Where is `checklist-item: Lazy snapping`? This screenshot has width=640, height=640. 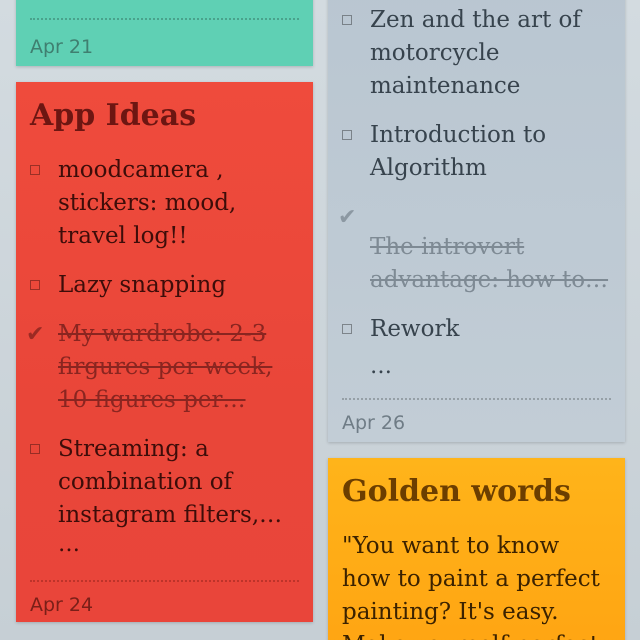 checklist-item: Lazy snapping is located at coordinates (164, 285).